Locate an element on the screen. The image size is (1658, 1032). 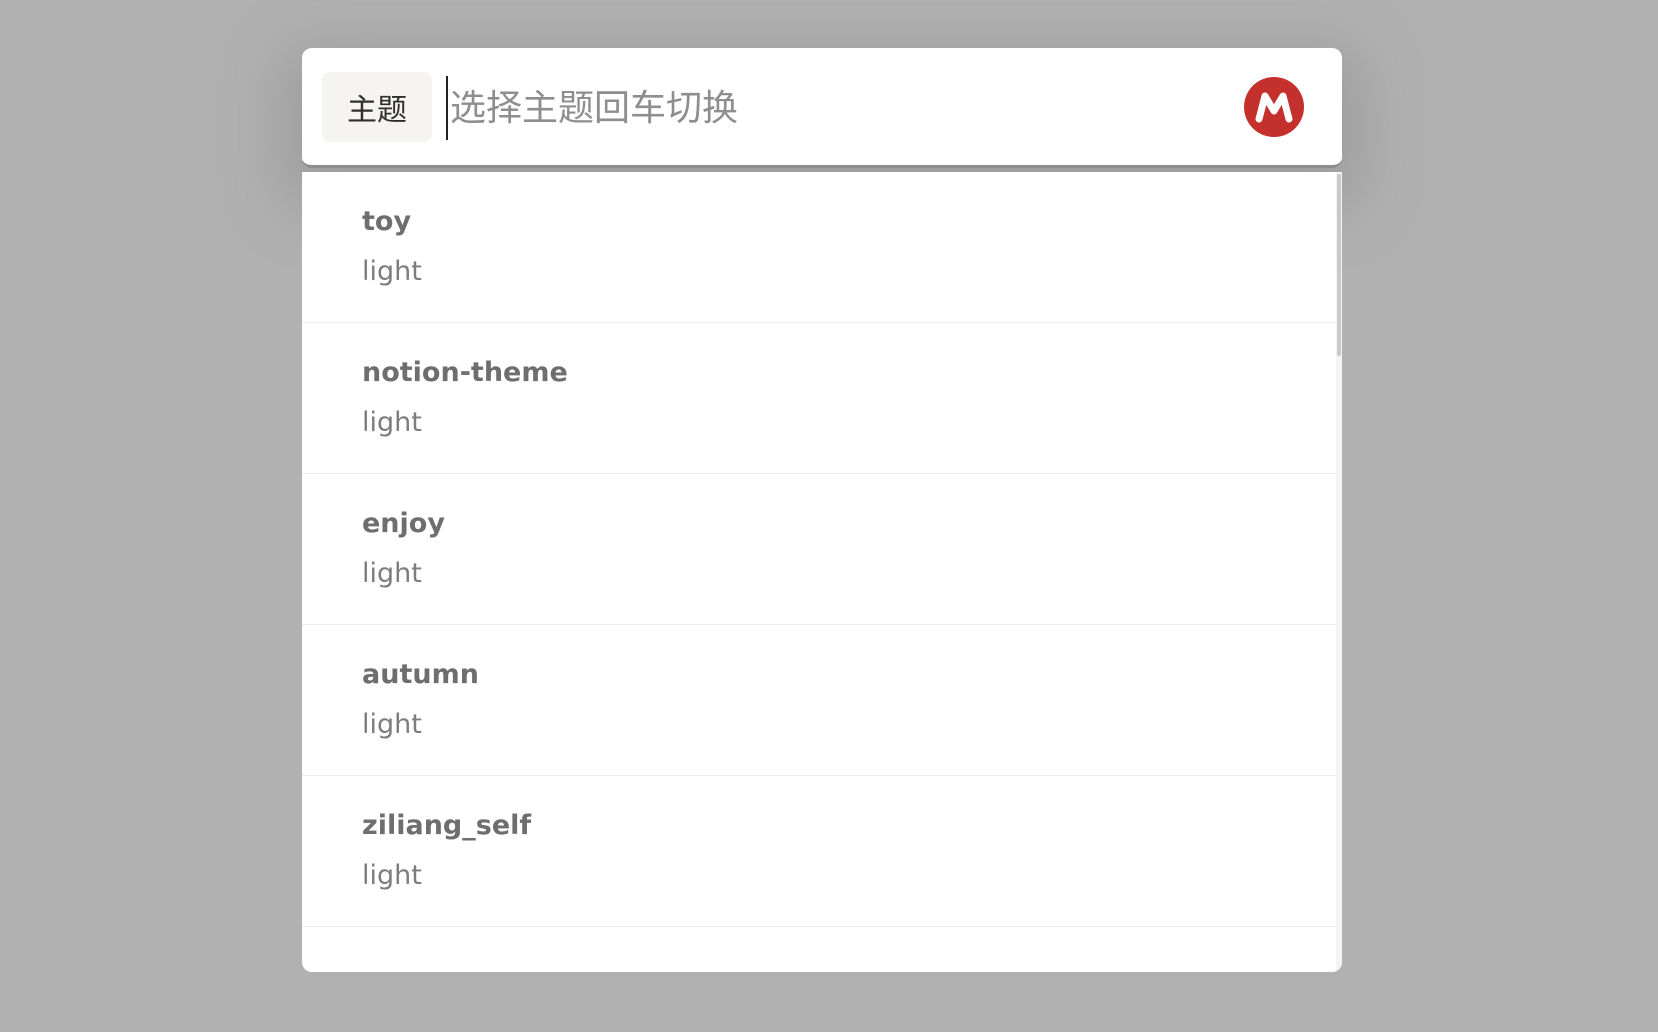
result-item-partial is located at coordinates (819, 949).